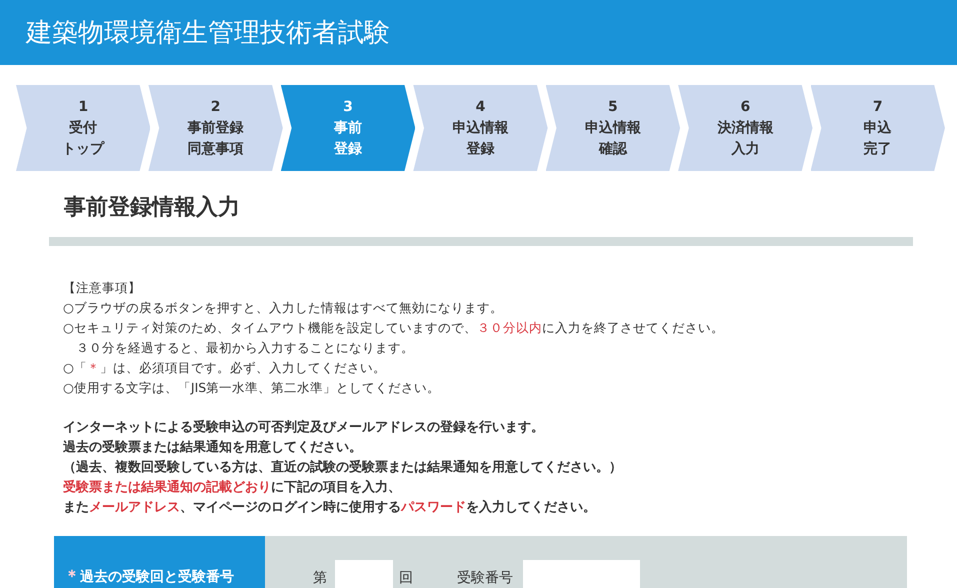  Describe the element at coordinates (485, 578) in the screenshot. I see `exam-number-label: 受験番号` at that location.